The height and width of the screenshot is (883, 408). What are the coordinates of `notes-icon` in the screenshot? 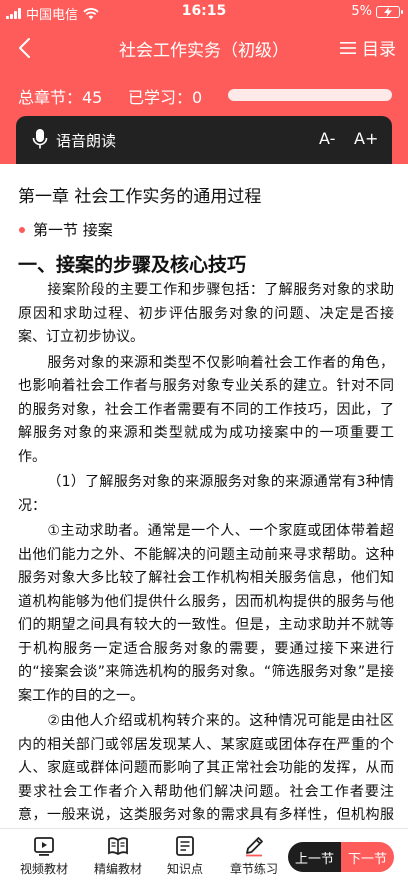 It's located at (185, 846).